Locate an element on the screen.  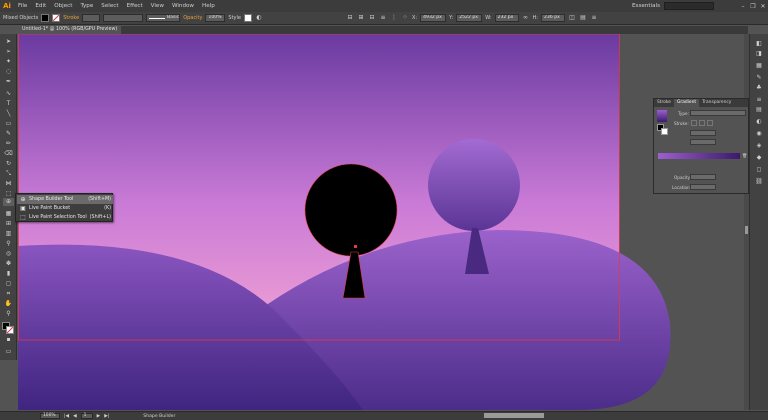
curvature-tool-icon: ∿ is located at coordinates (8, 94).